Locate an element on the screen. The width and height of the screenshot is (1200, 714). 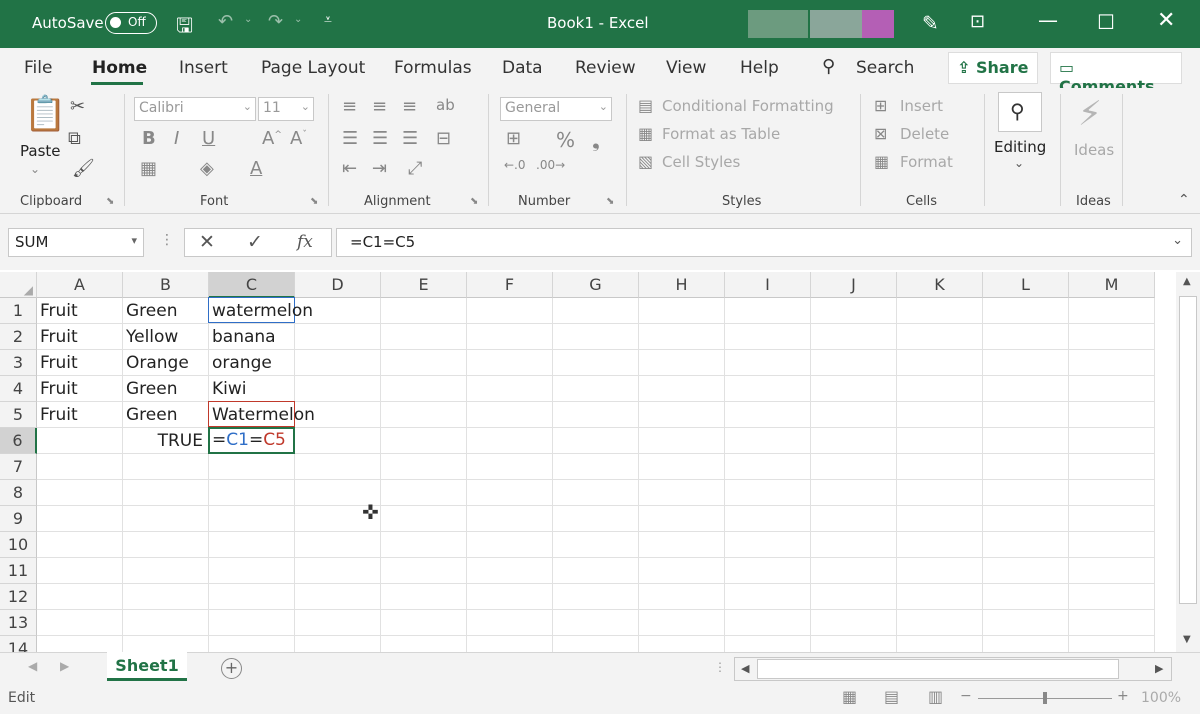
format-painter-icon: 🖌 is located at coordinates (83, 168).